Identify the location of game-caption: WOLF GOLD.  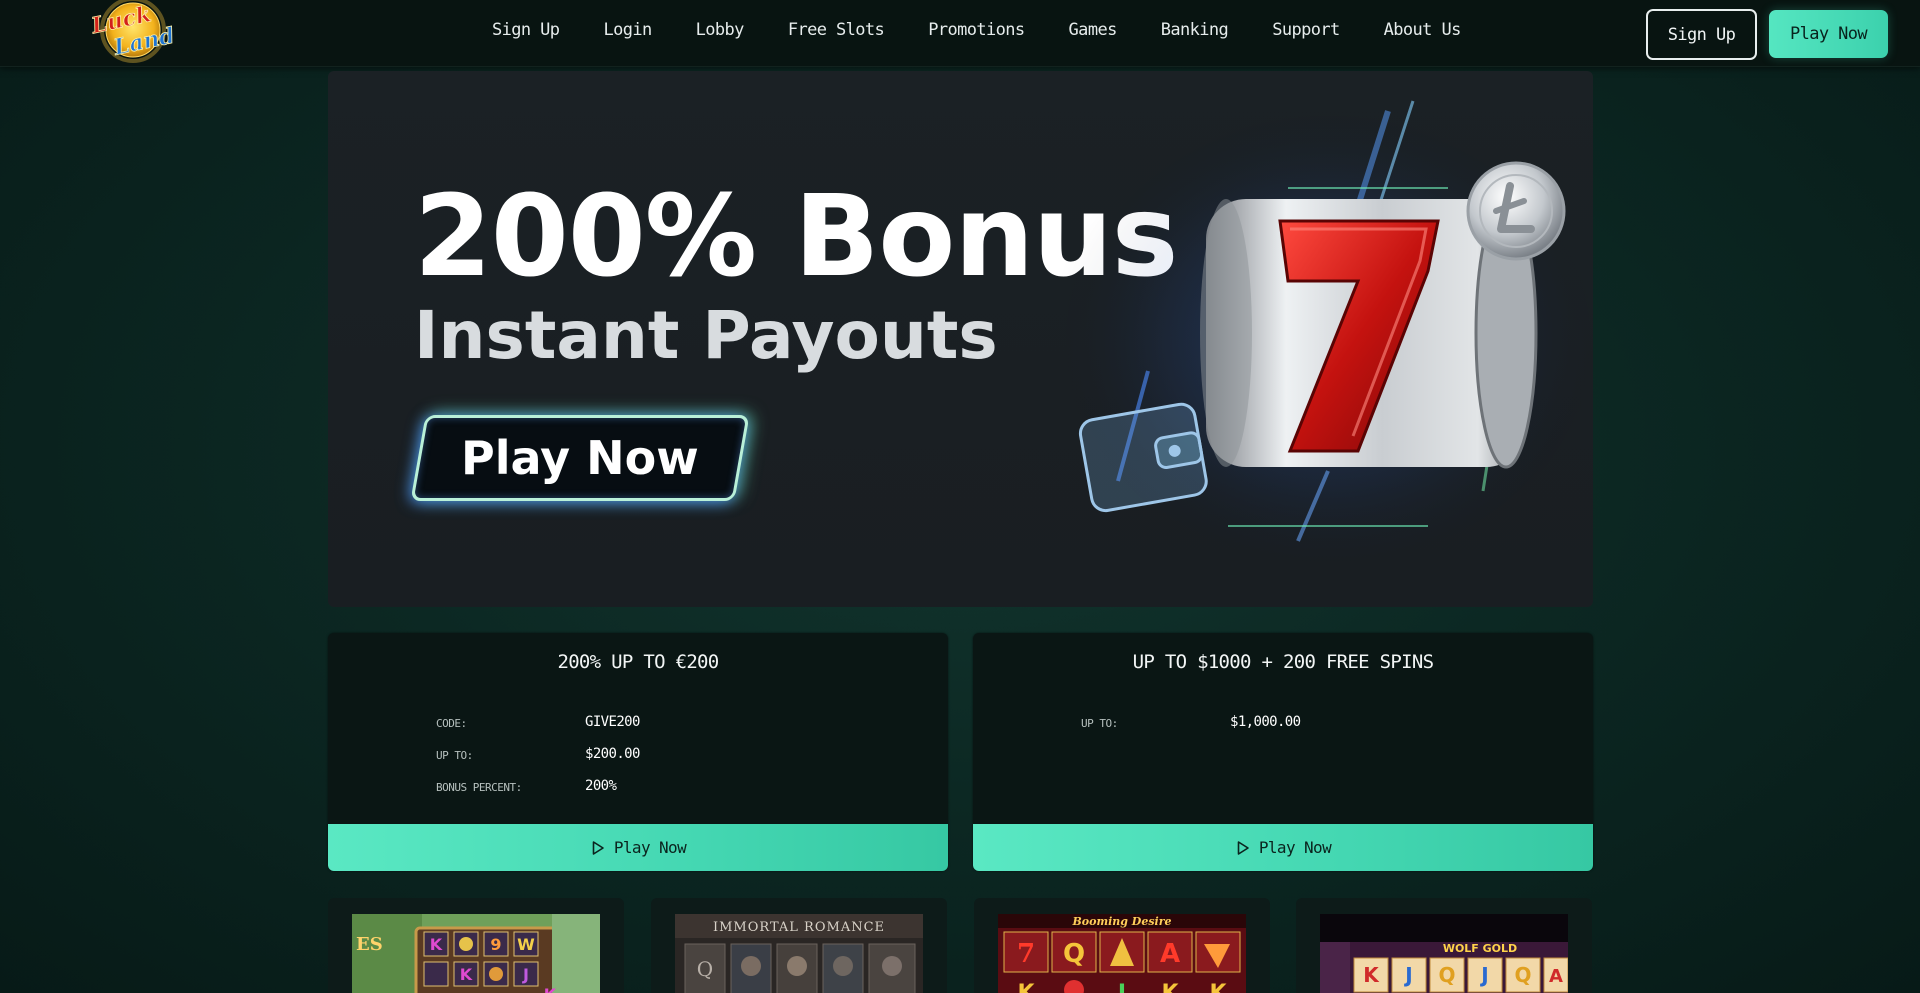
(1480, 948).